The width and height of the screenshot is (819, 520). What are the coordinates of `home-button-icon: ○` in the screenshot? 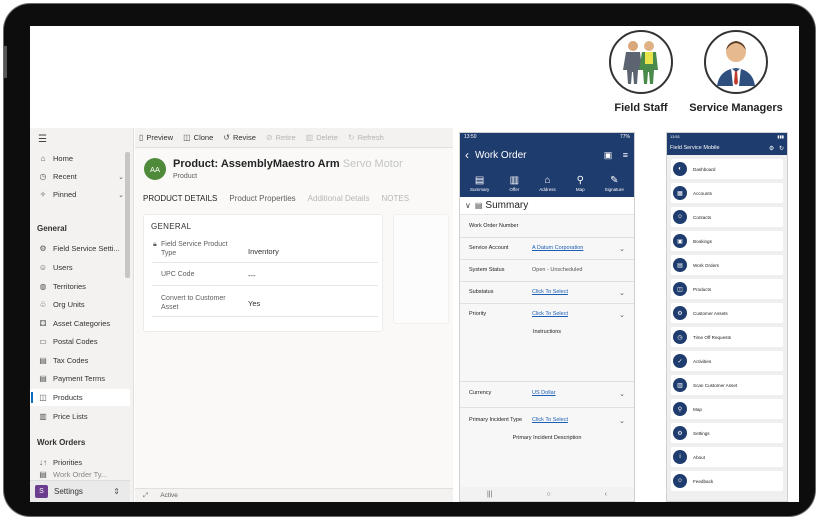 It's located at (548, 494).